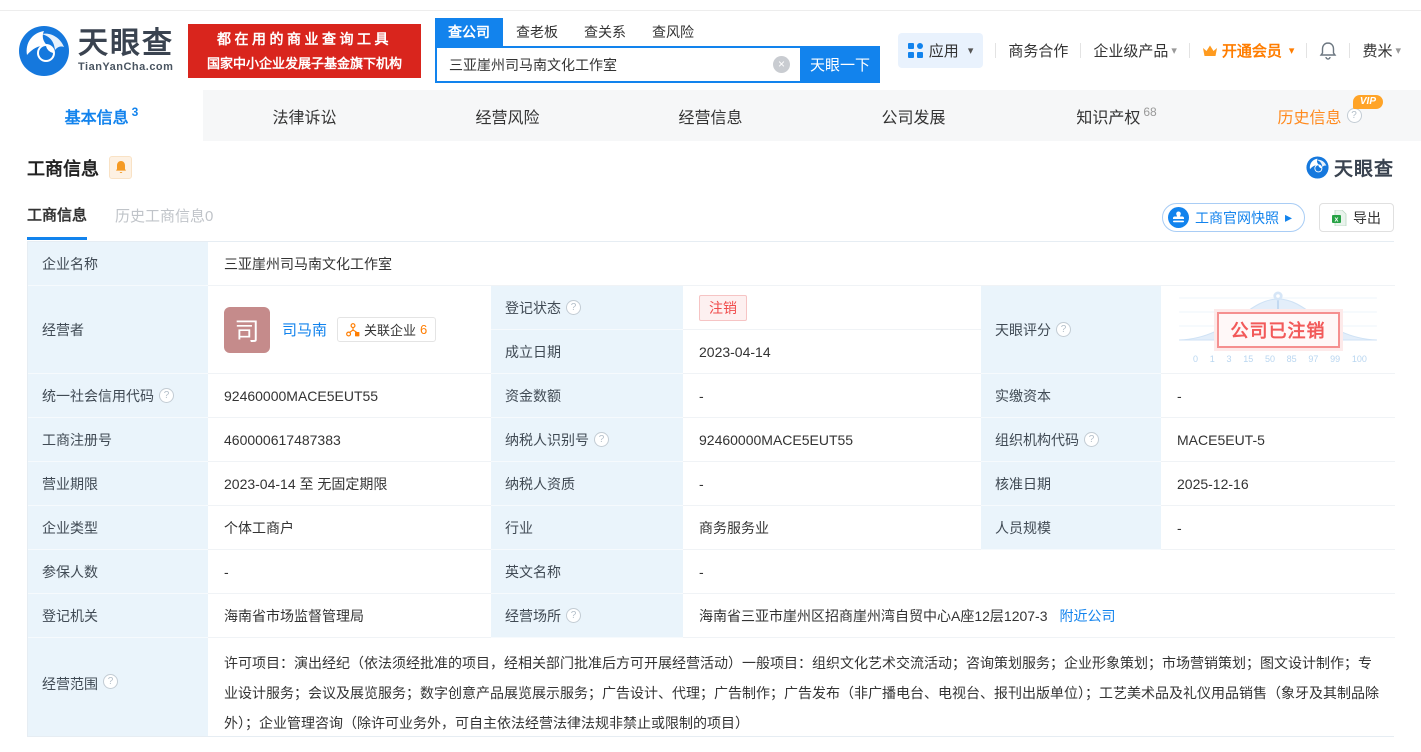 This screenshot has height=752, width=1421. What do you see at coordinates (1248, 50) in the screenshot?
I see `open-vip-button: 开通会员 ▾` at bounding box center [1248, 50].